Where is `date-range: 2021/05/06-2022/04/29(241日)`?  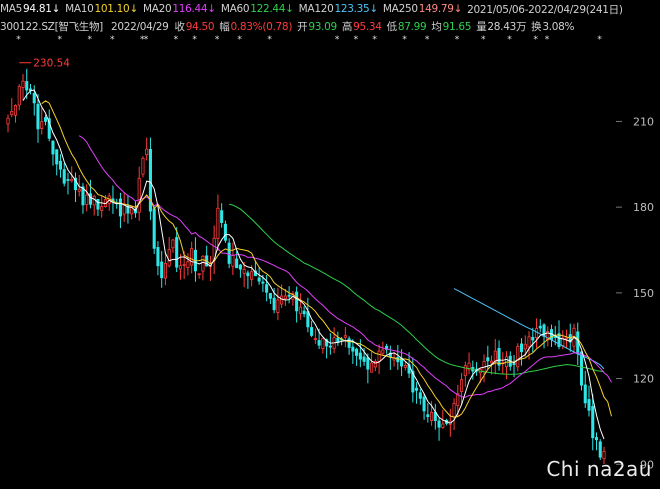 date-range: 2021/05/06-2022/04/29(241日) is located at coordinates (545, 9).